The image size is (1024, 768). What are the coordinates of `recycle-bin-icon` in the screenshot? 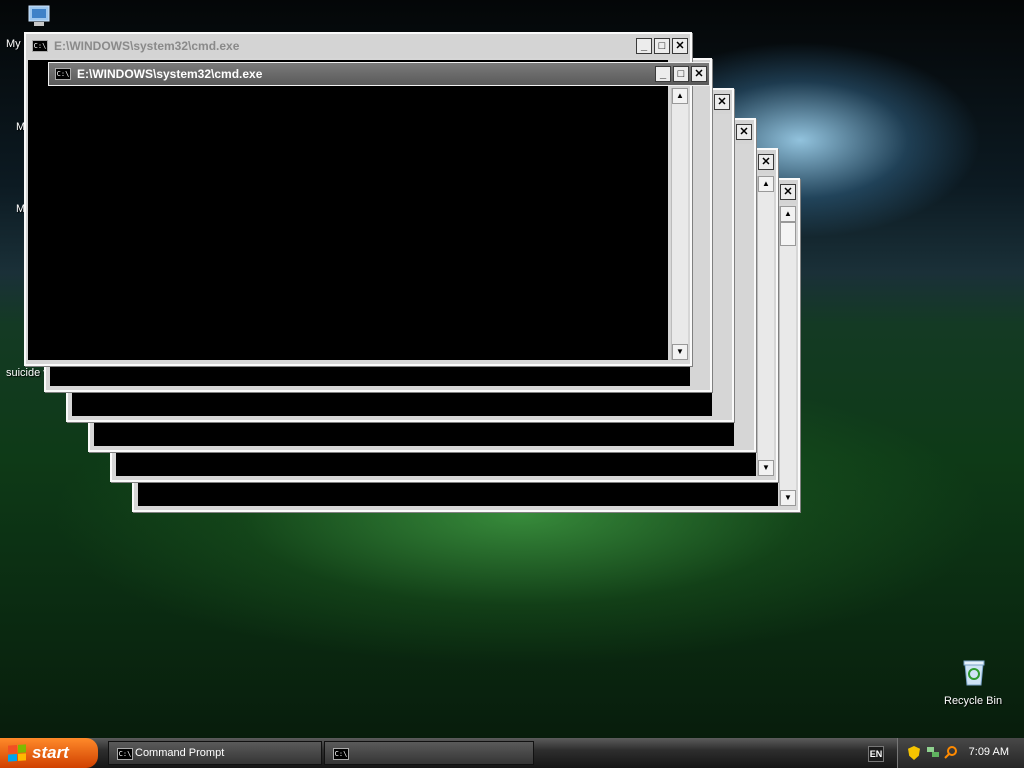 It's located at (974, 672).